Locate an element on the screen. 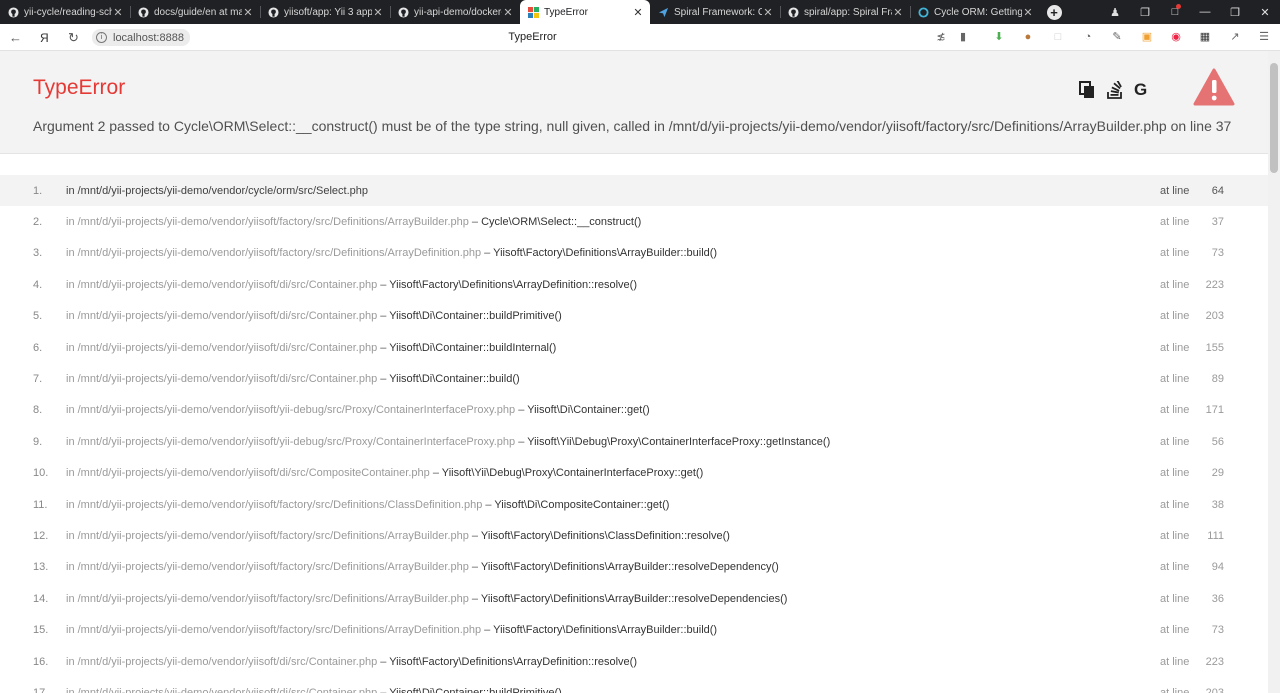  timer-extension-icon: ◔ is located at coordinates (1088, 37).